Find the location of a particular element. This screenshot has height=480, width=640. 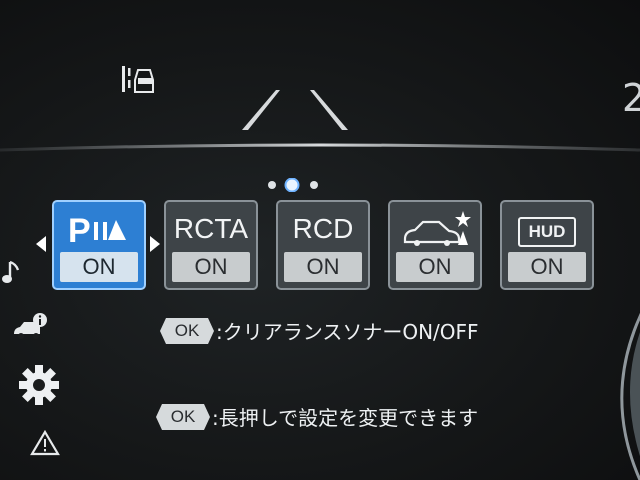

tile-label: RCTA is located at coordinates (211, 228).